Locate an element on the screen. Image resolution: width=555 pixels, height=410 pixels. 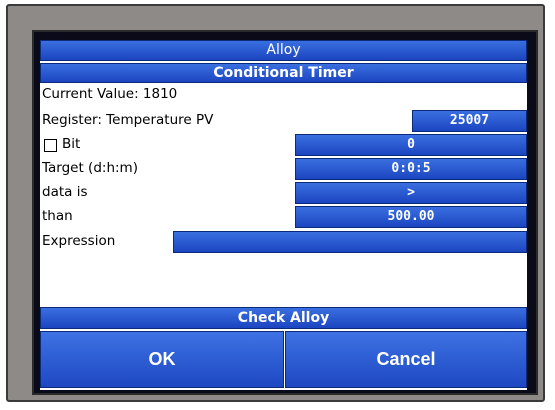
dialog-title: Alloy is located at coordinates (283, 50).